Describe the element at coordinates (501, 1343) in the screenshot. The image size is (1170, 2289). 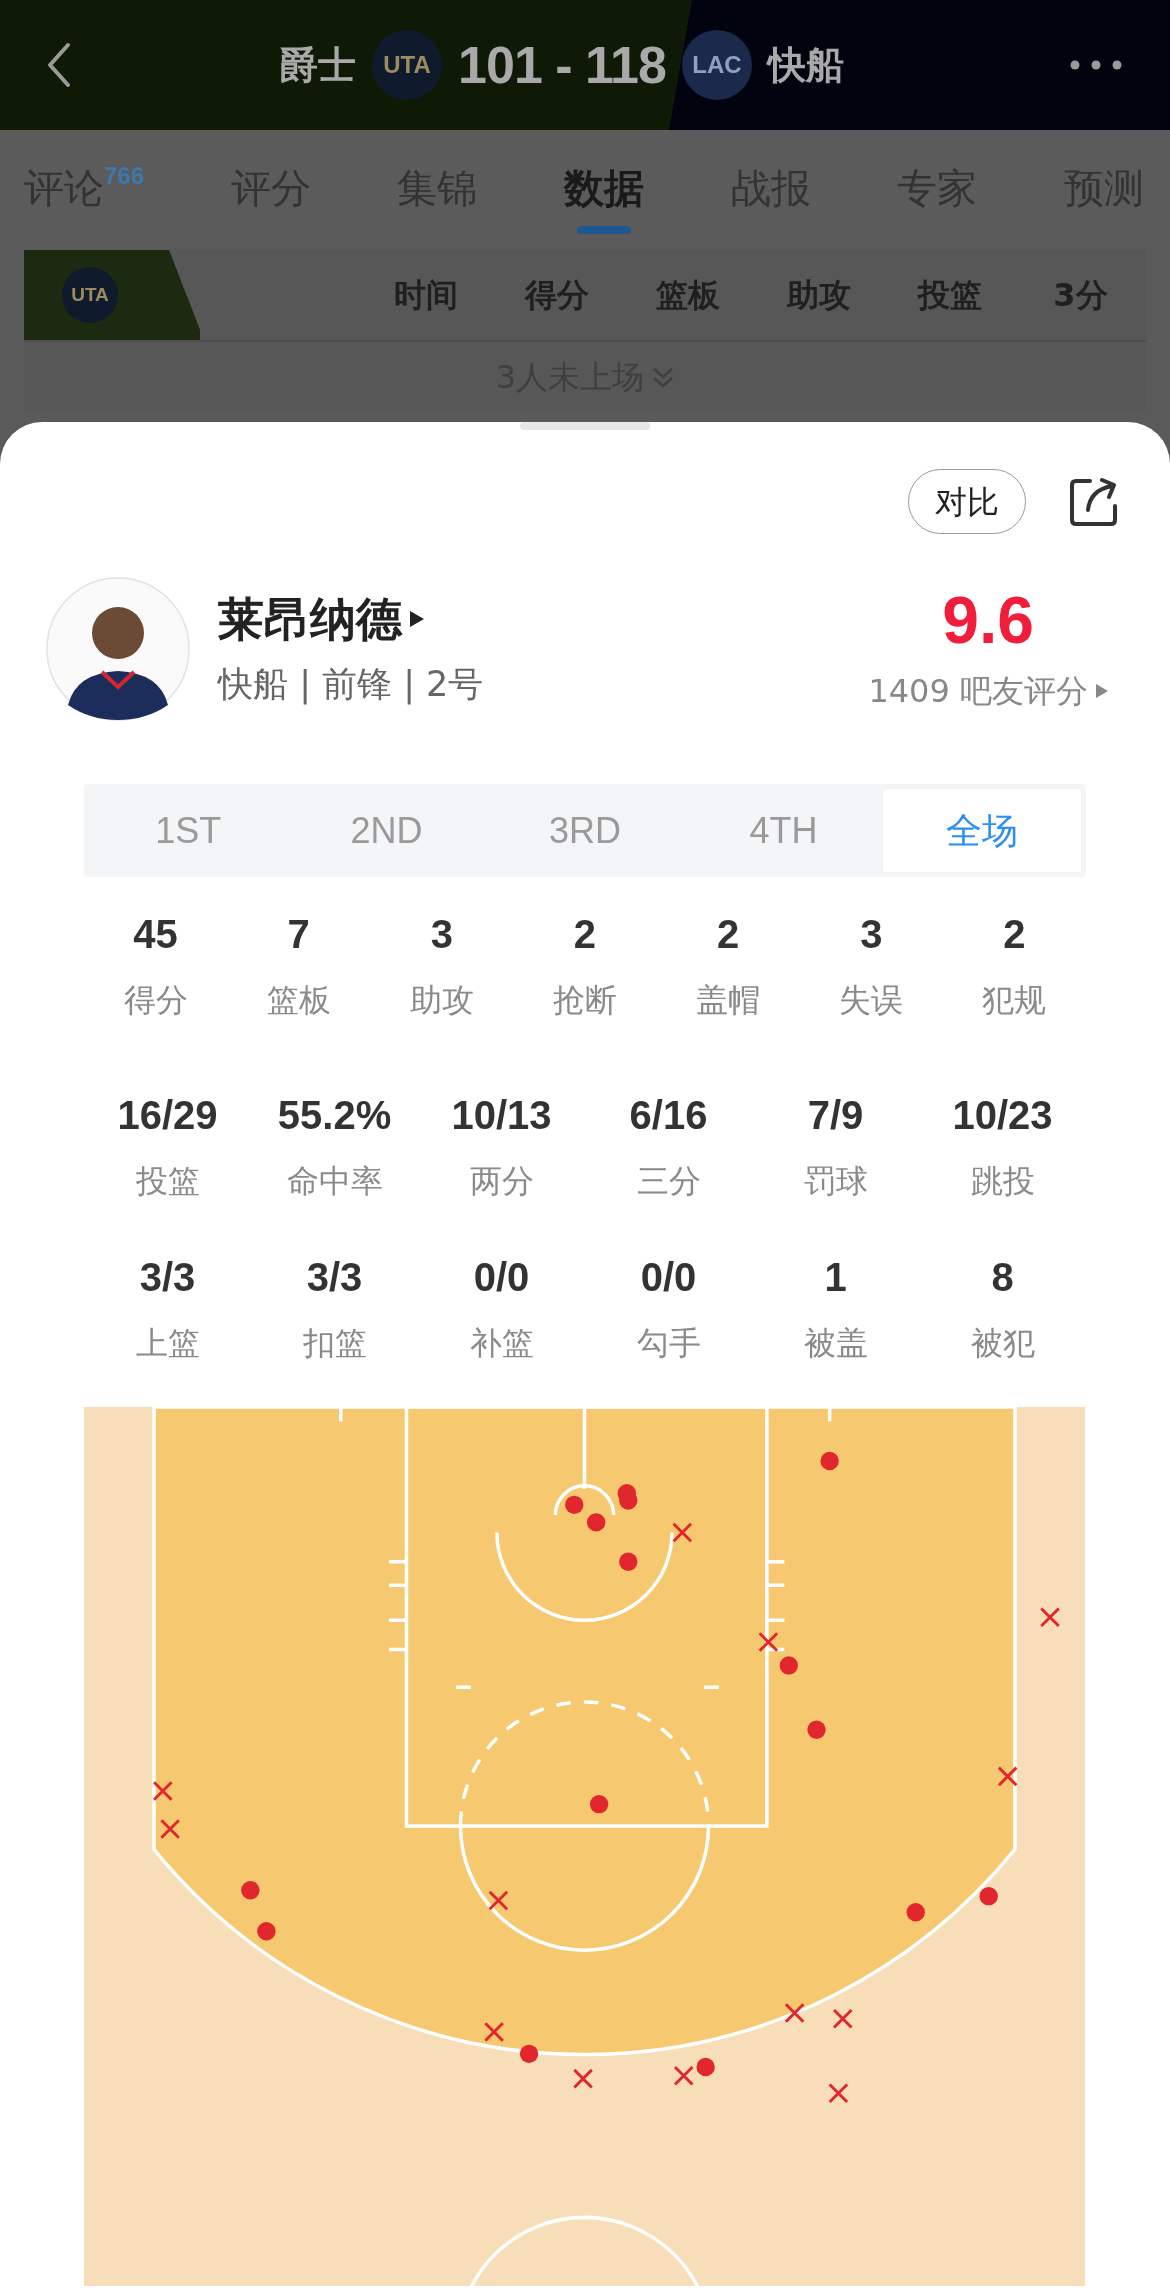
I see `stat-label: 补篮` at that location.